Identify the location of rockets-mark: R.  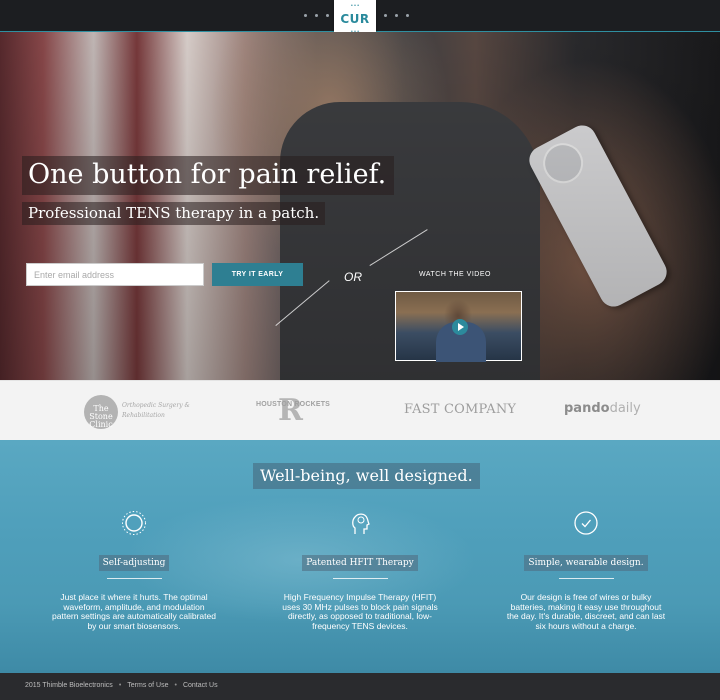
(290, 410).